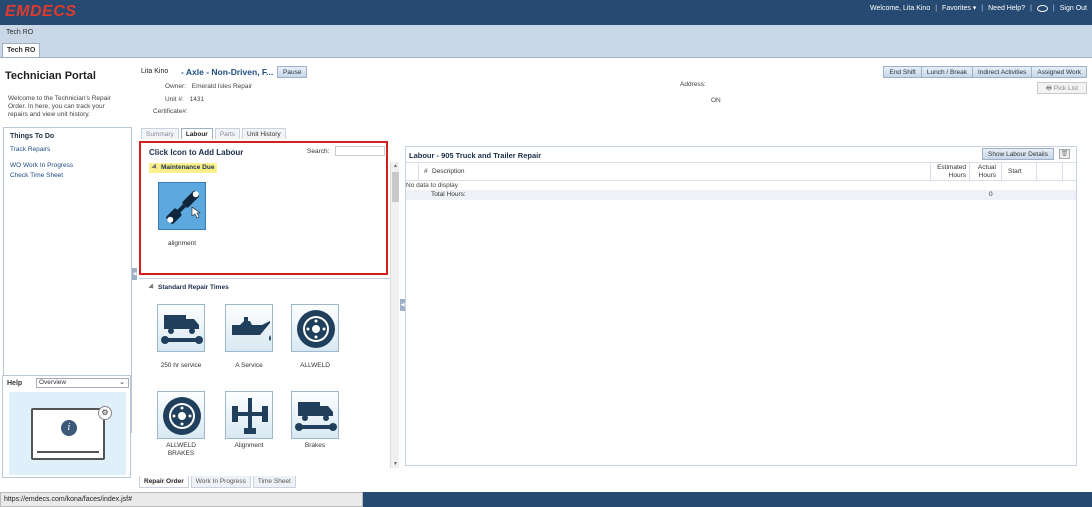  I want to click on tile-label: Brakes, so click(315, 445).